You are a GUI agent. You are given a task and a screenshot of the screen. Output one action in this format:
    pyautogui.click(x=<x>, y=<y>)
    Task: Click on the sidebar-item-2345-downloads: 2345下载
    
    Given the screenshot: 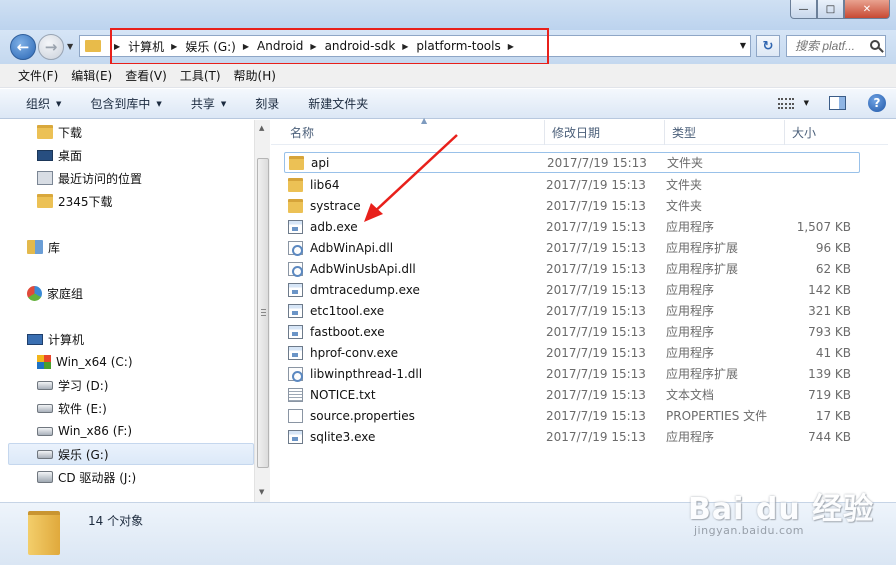 What is the action you would take?
    pyautogui.click(x=131, y=201)
    